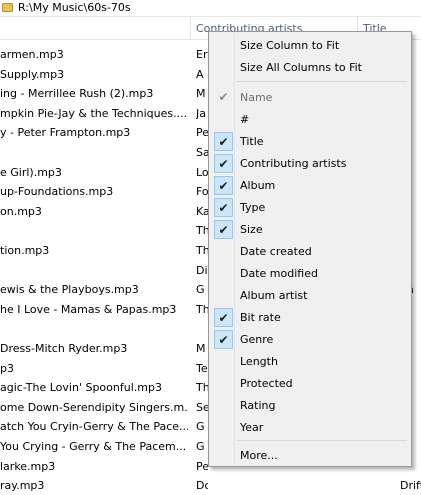  Describe the element at coordinates (7, 368) in the screenshot. I see `file-name: p3` at that location.